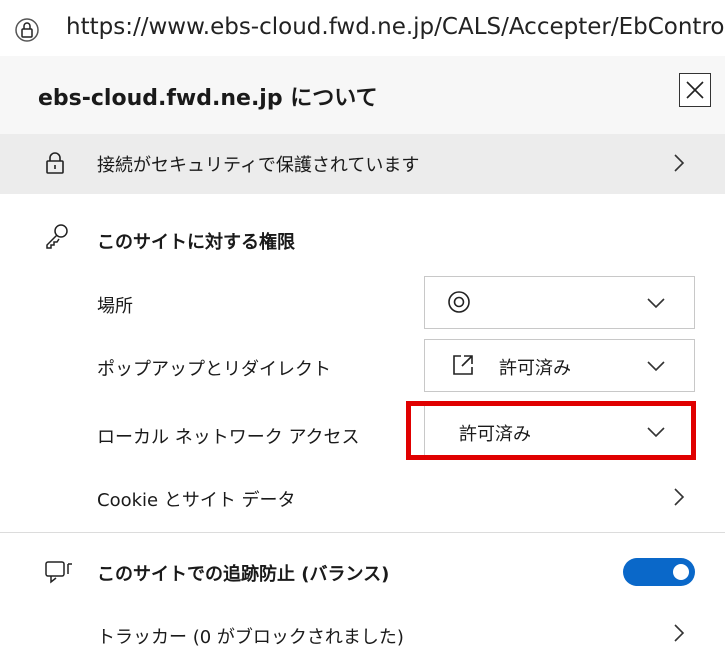 This screenshot has width=725, height=651. What do you see at coordinates (196, 242) in the screenshot?
I see `permissions-title: このサイトに対する権限` at bounding box center [196, 242].